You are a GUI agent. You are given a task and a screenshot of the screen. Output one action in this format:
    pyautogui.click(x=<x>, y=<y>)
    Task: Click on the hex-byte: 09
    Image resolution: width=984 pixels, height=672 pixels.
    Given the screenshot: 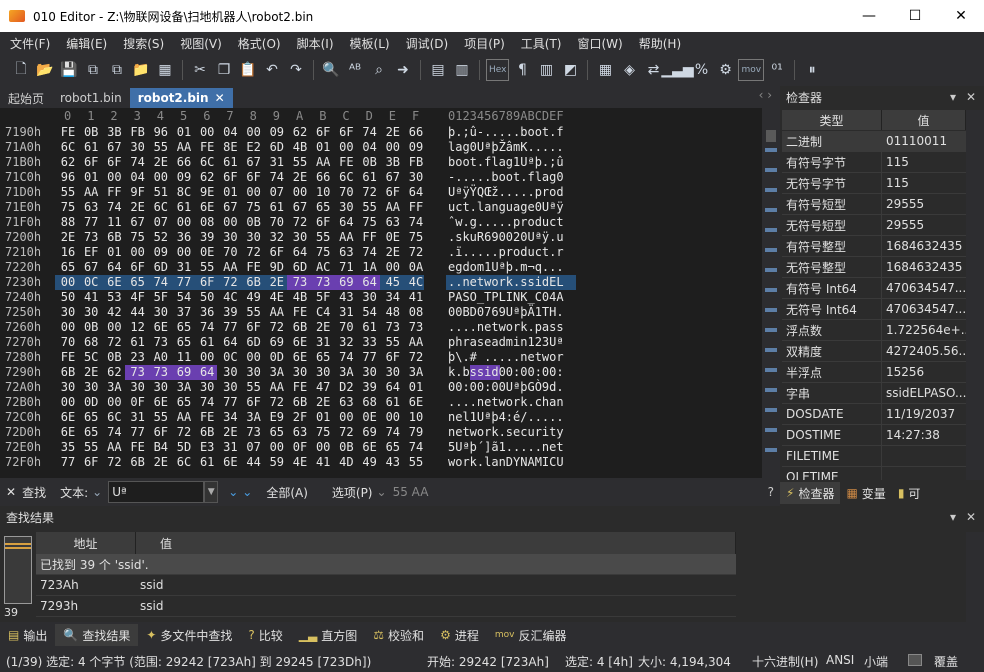 What is the action you would take?
    pyautogui.click(x=161, y=252)
    